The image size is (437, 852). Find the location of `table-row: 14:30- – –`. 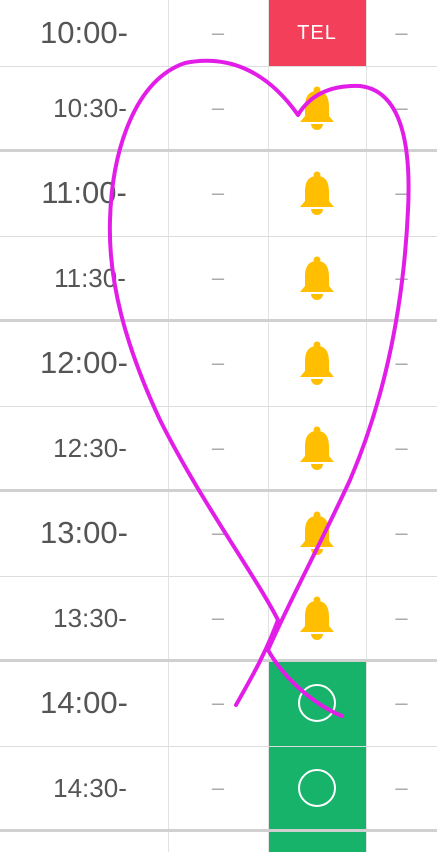

table-row: 14:30- – – is located at coordinates (218, 788).